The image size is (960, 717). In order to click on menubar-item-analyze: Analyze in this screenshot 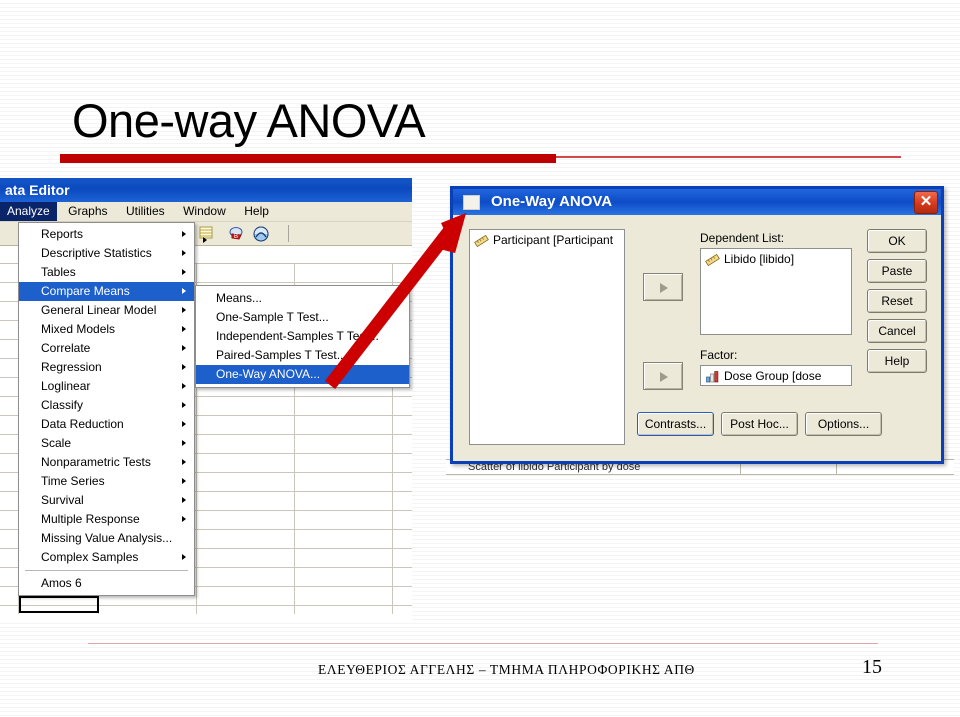, I will do `click(28, 211)`.